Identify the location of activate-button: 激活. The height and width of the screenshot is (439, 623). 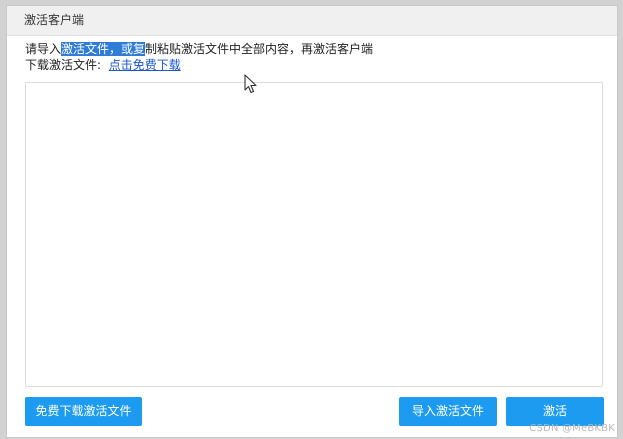
(555, 411).